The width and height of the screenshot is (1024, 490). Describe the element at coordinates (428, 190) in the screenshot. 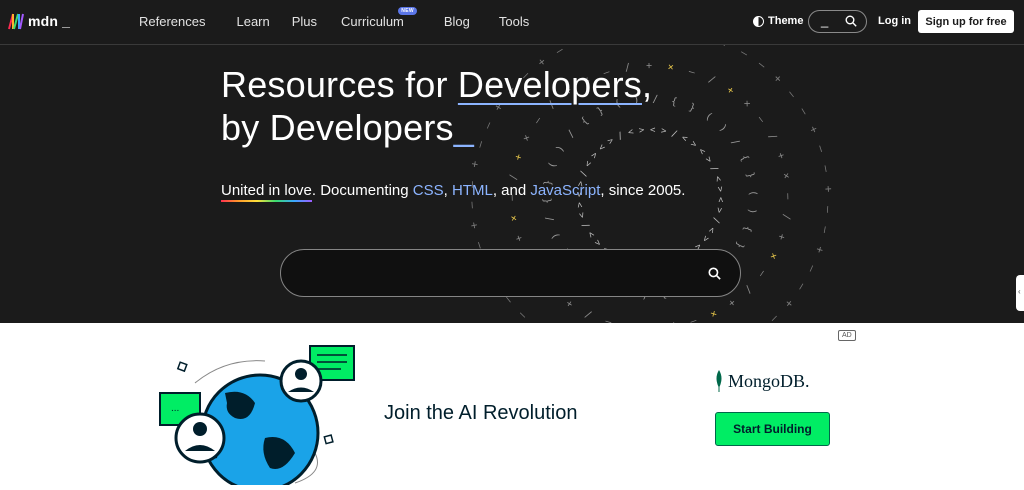

I see `css-link: CSS` at that location.